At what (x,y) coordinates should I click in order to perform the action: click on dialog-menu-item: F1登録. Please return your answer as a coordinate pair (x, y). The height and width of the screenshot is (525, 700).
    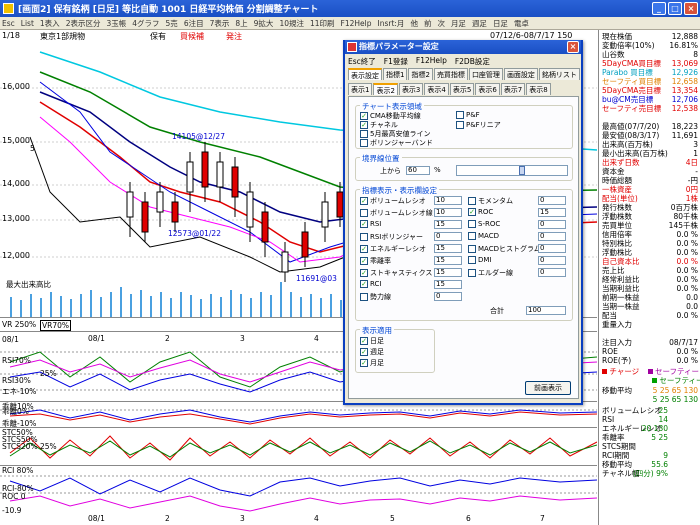
    Looking at the image, I should click on (396, 61).